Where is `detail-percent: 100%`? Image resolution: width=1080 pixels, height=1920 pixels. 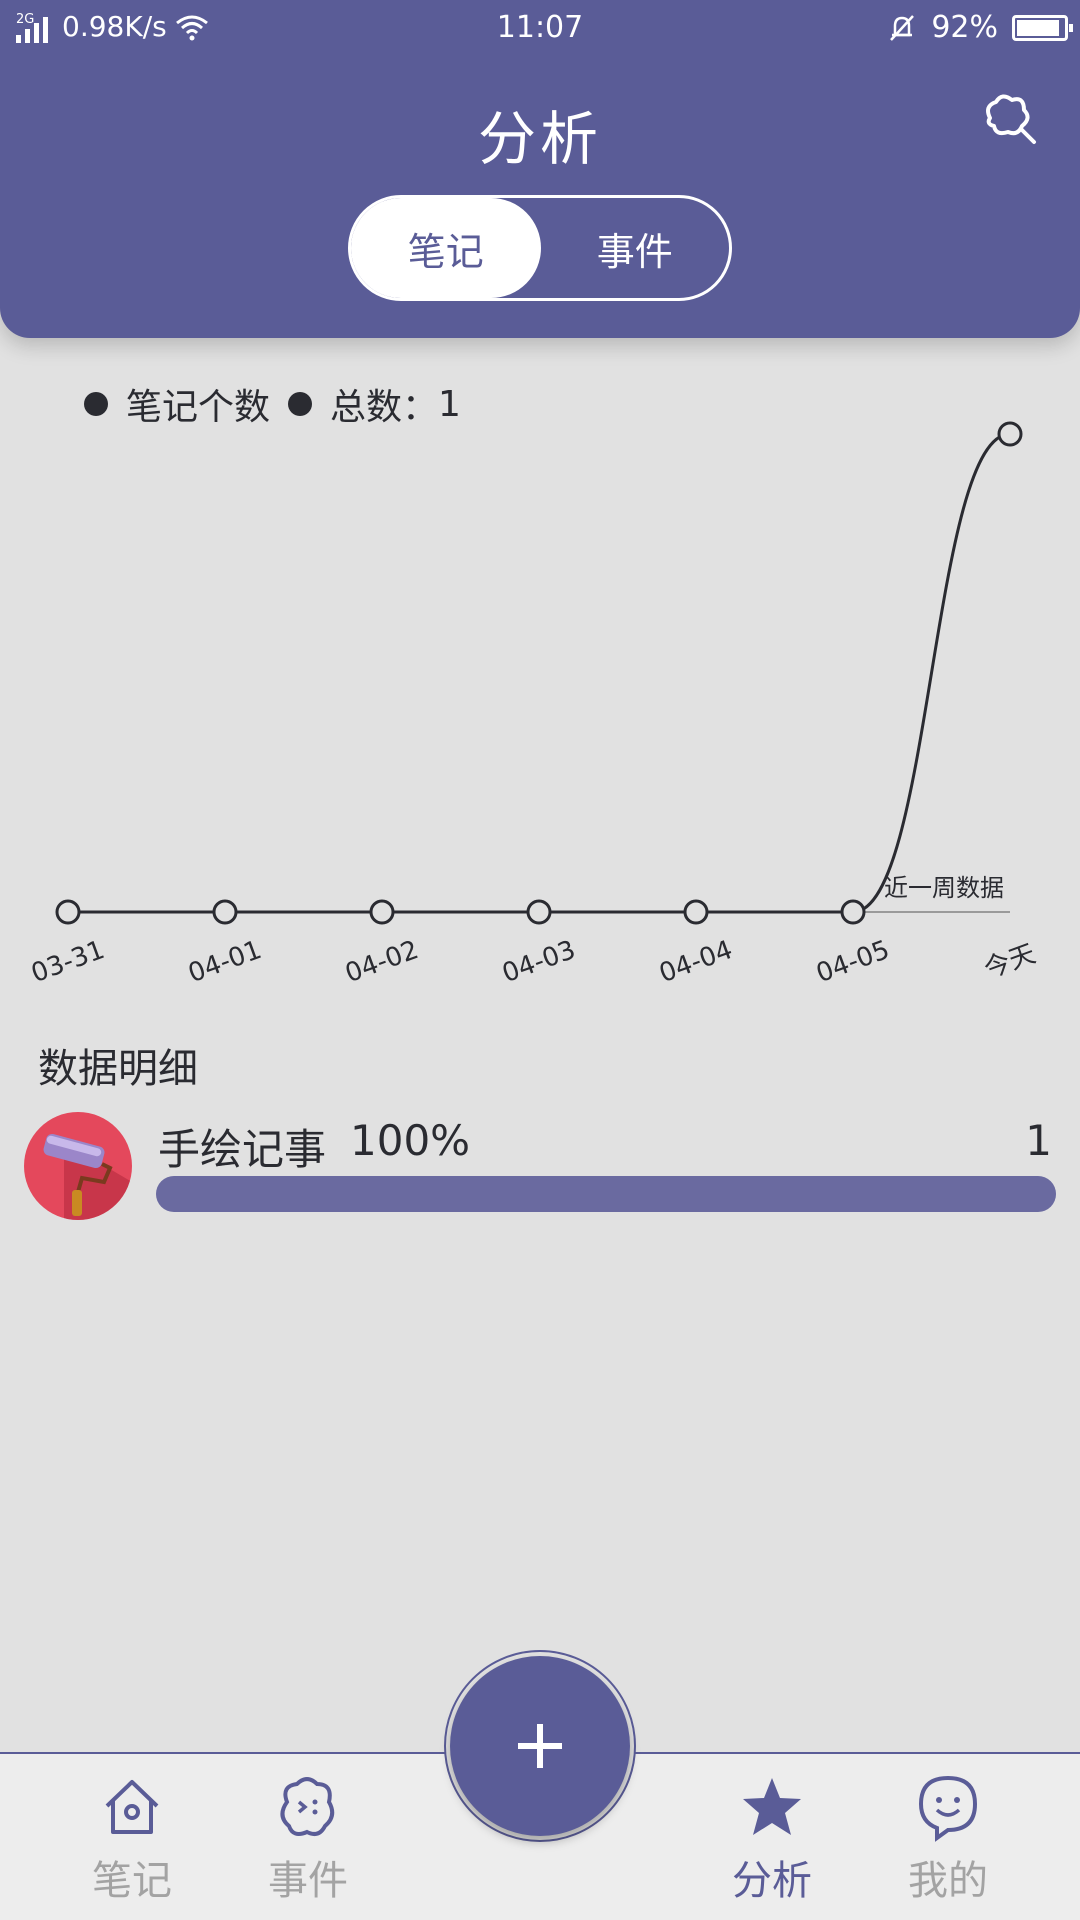
detail-percent: 100% is located at coordinates (410, 1140).